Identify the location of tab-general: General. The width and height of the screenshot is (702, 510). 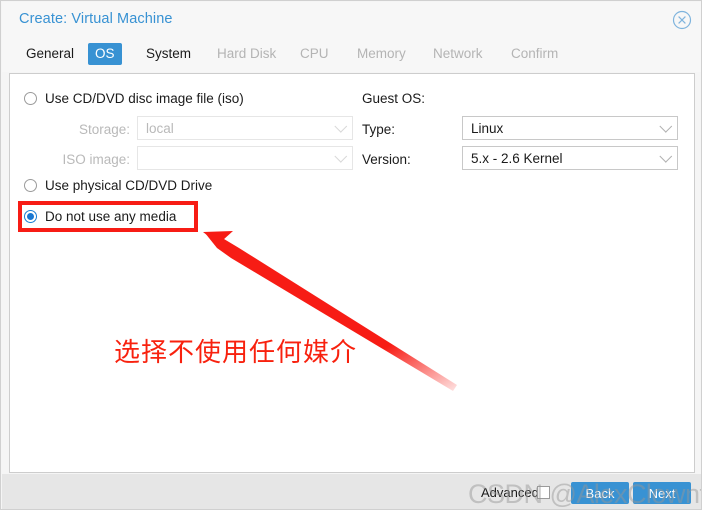
(50, 54).